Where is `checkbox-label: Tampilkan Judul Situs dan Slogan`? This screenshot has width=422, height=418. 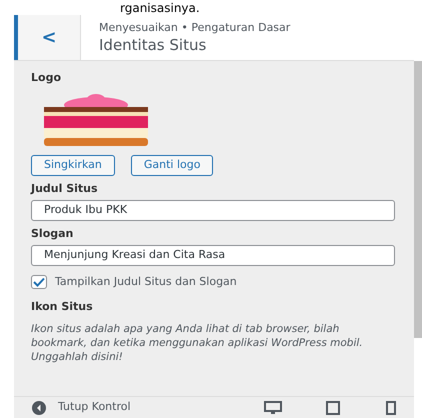
checkbox-label: Tampilkan Judul Situs dan Slogan is located at coordinates (146, 282).